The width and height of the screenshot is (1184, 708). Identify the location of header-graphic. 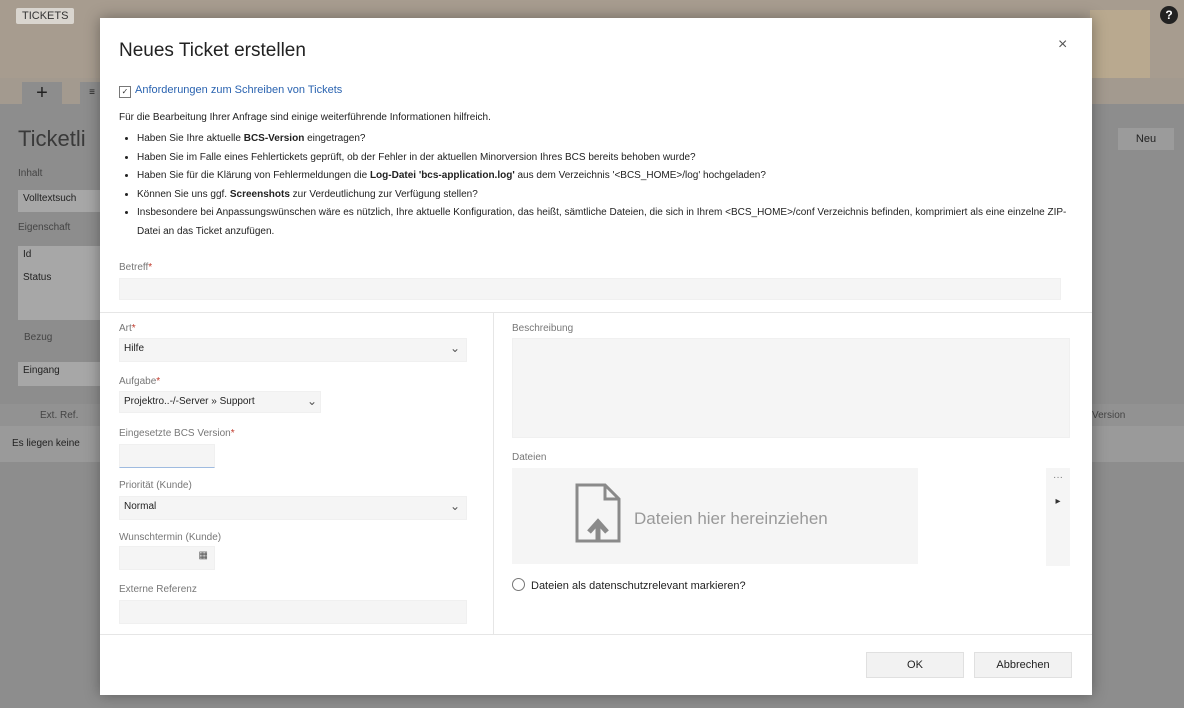
(1120, 45).